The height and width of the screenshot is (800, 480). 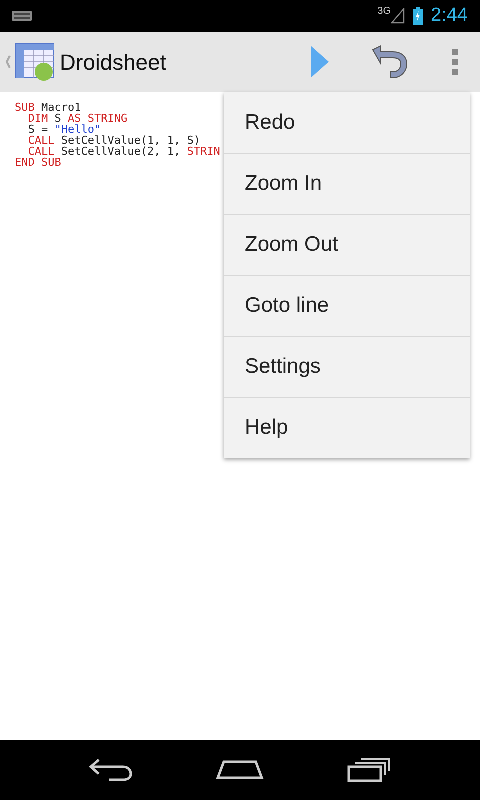 I want to click on home-icon, so click(x=240, y=770).